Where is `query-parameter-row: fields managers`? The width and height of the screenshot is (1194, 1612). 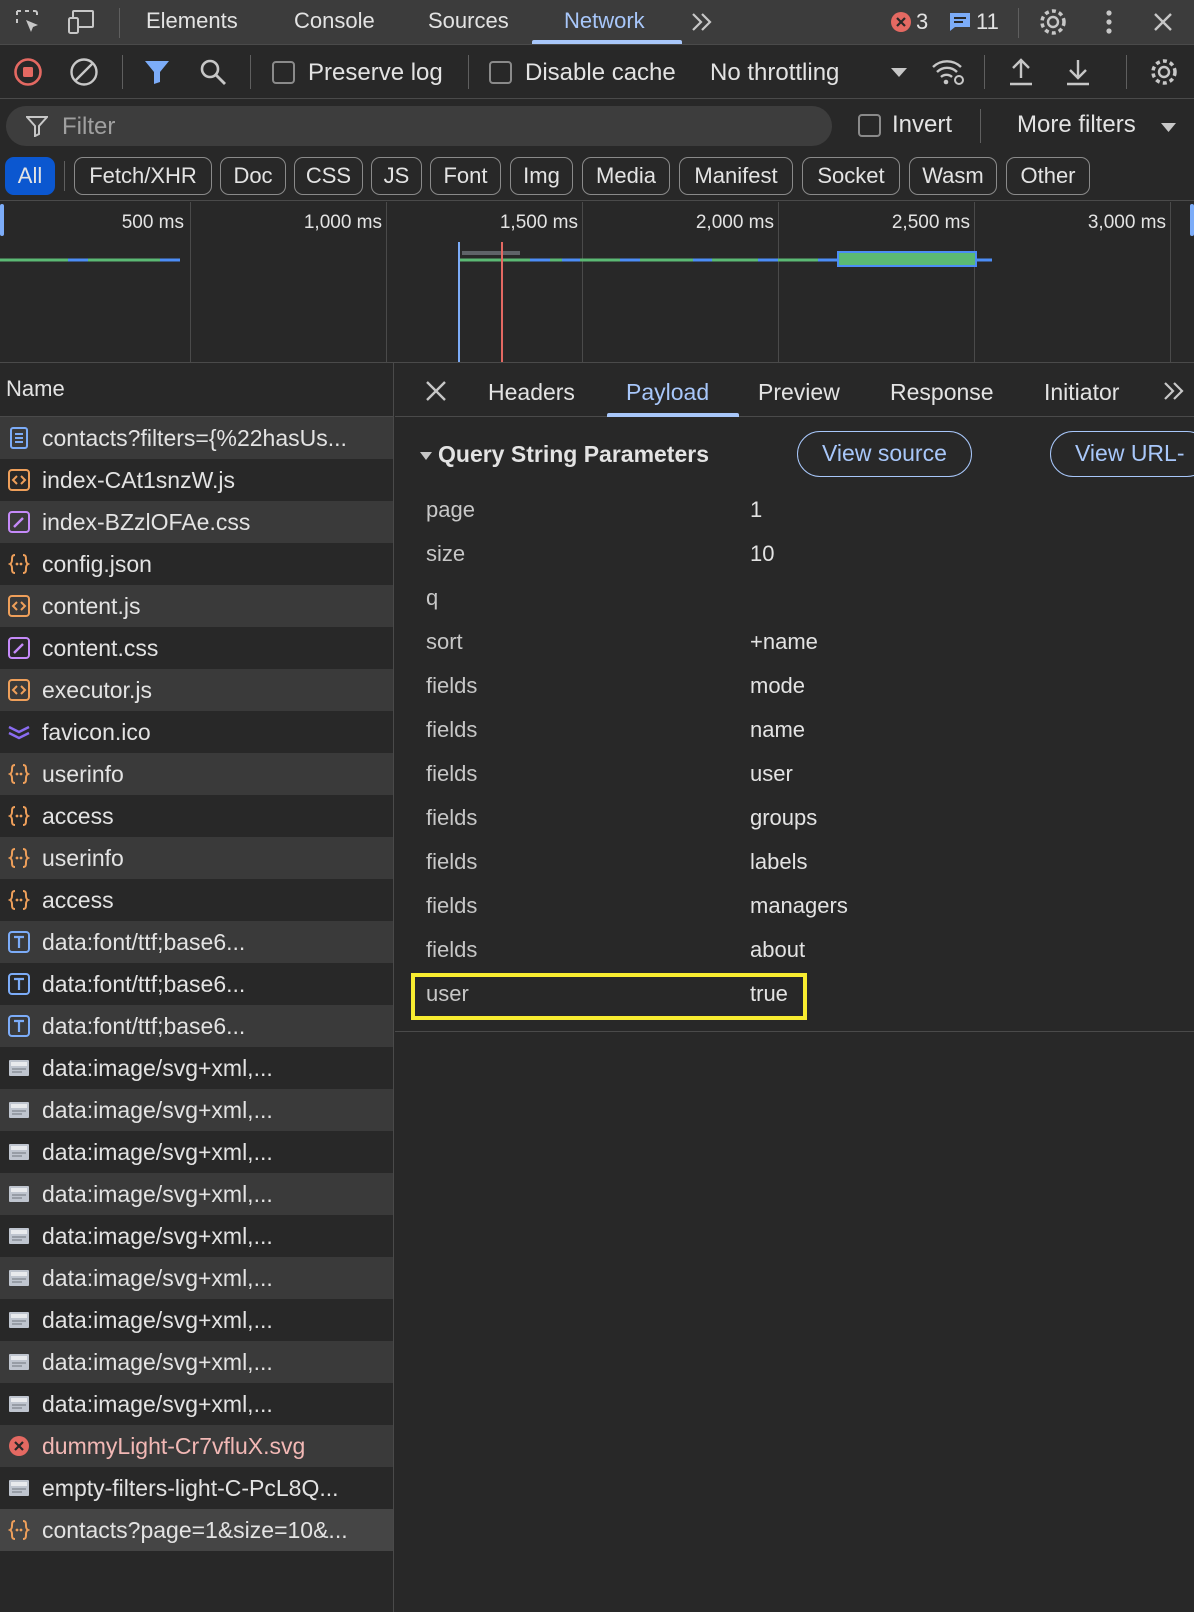
query-parameter-row: fields managers is located at coordinates (794, 905).